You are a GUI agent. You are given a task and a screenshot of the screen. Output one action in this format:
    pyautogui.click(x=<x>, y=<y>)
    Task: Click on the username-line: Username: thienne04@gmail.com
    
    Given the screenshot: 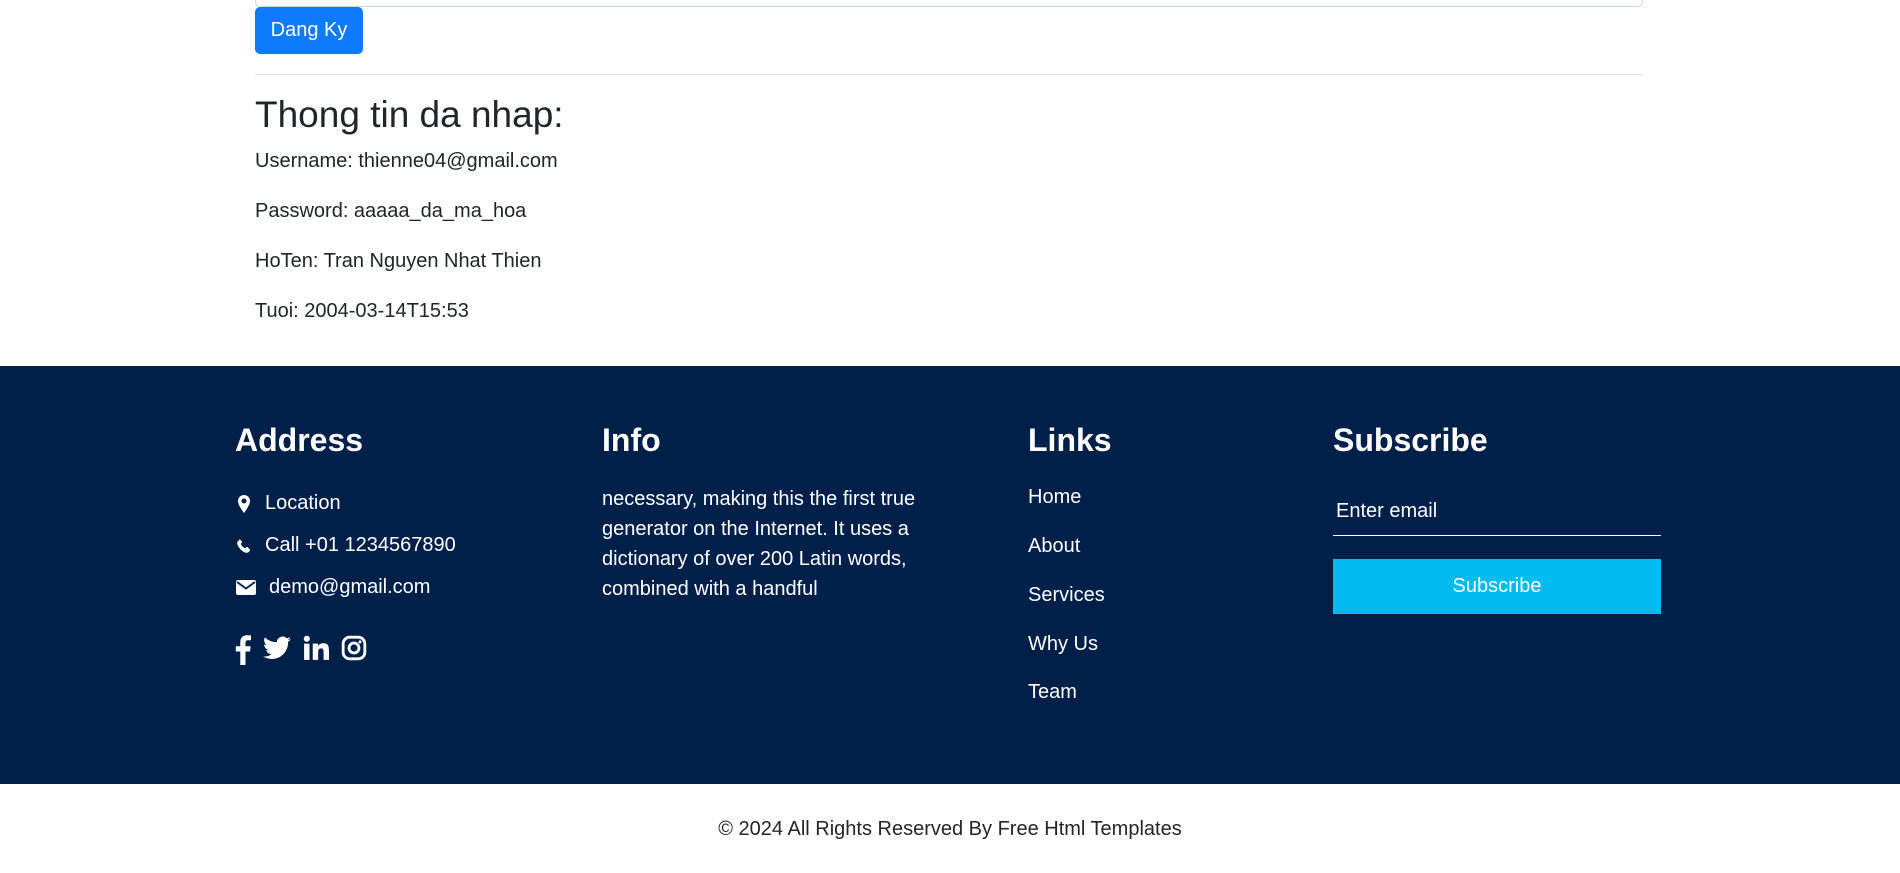 What is the action you would take?
    pyautogui.click(x=406, y=161)
    